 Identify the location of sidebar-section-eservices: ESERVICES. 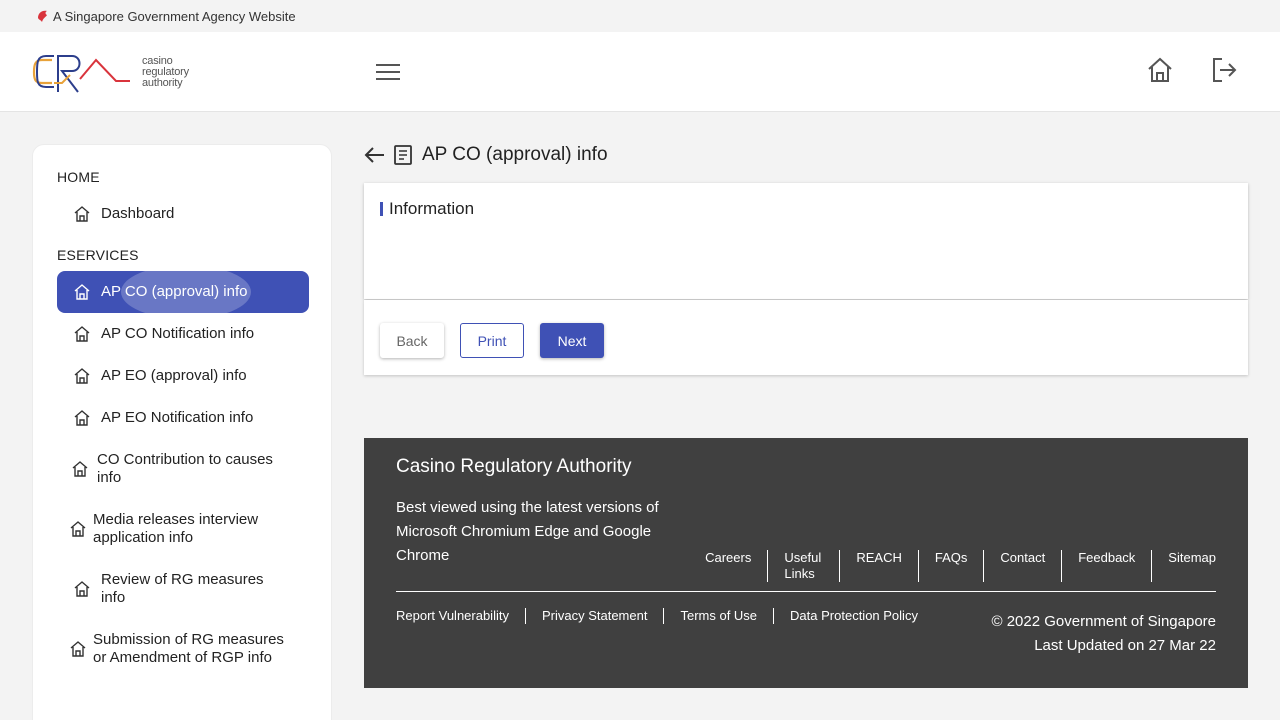
(98, 255).